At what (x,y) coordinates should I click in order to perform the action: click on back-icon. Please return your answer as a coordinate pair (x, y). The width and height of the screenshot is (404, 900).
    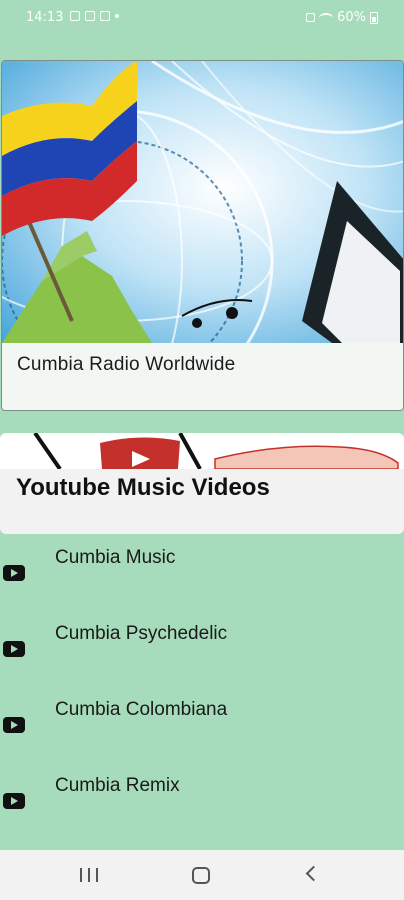
    Looking at the image, I should click on (313, 873).